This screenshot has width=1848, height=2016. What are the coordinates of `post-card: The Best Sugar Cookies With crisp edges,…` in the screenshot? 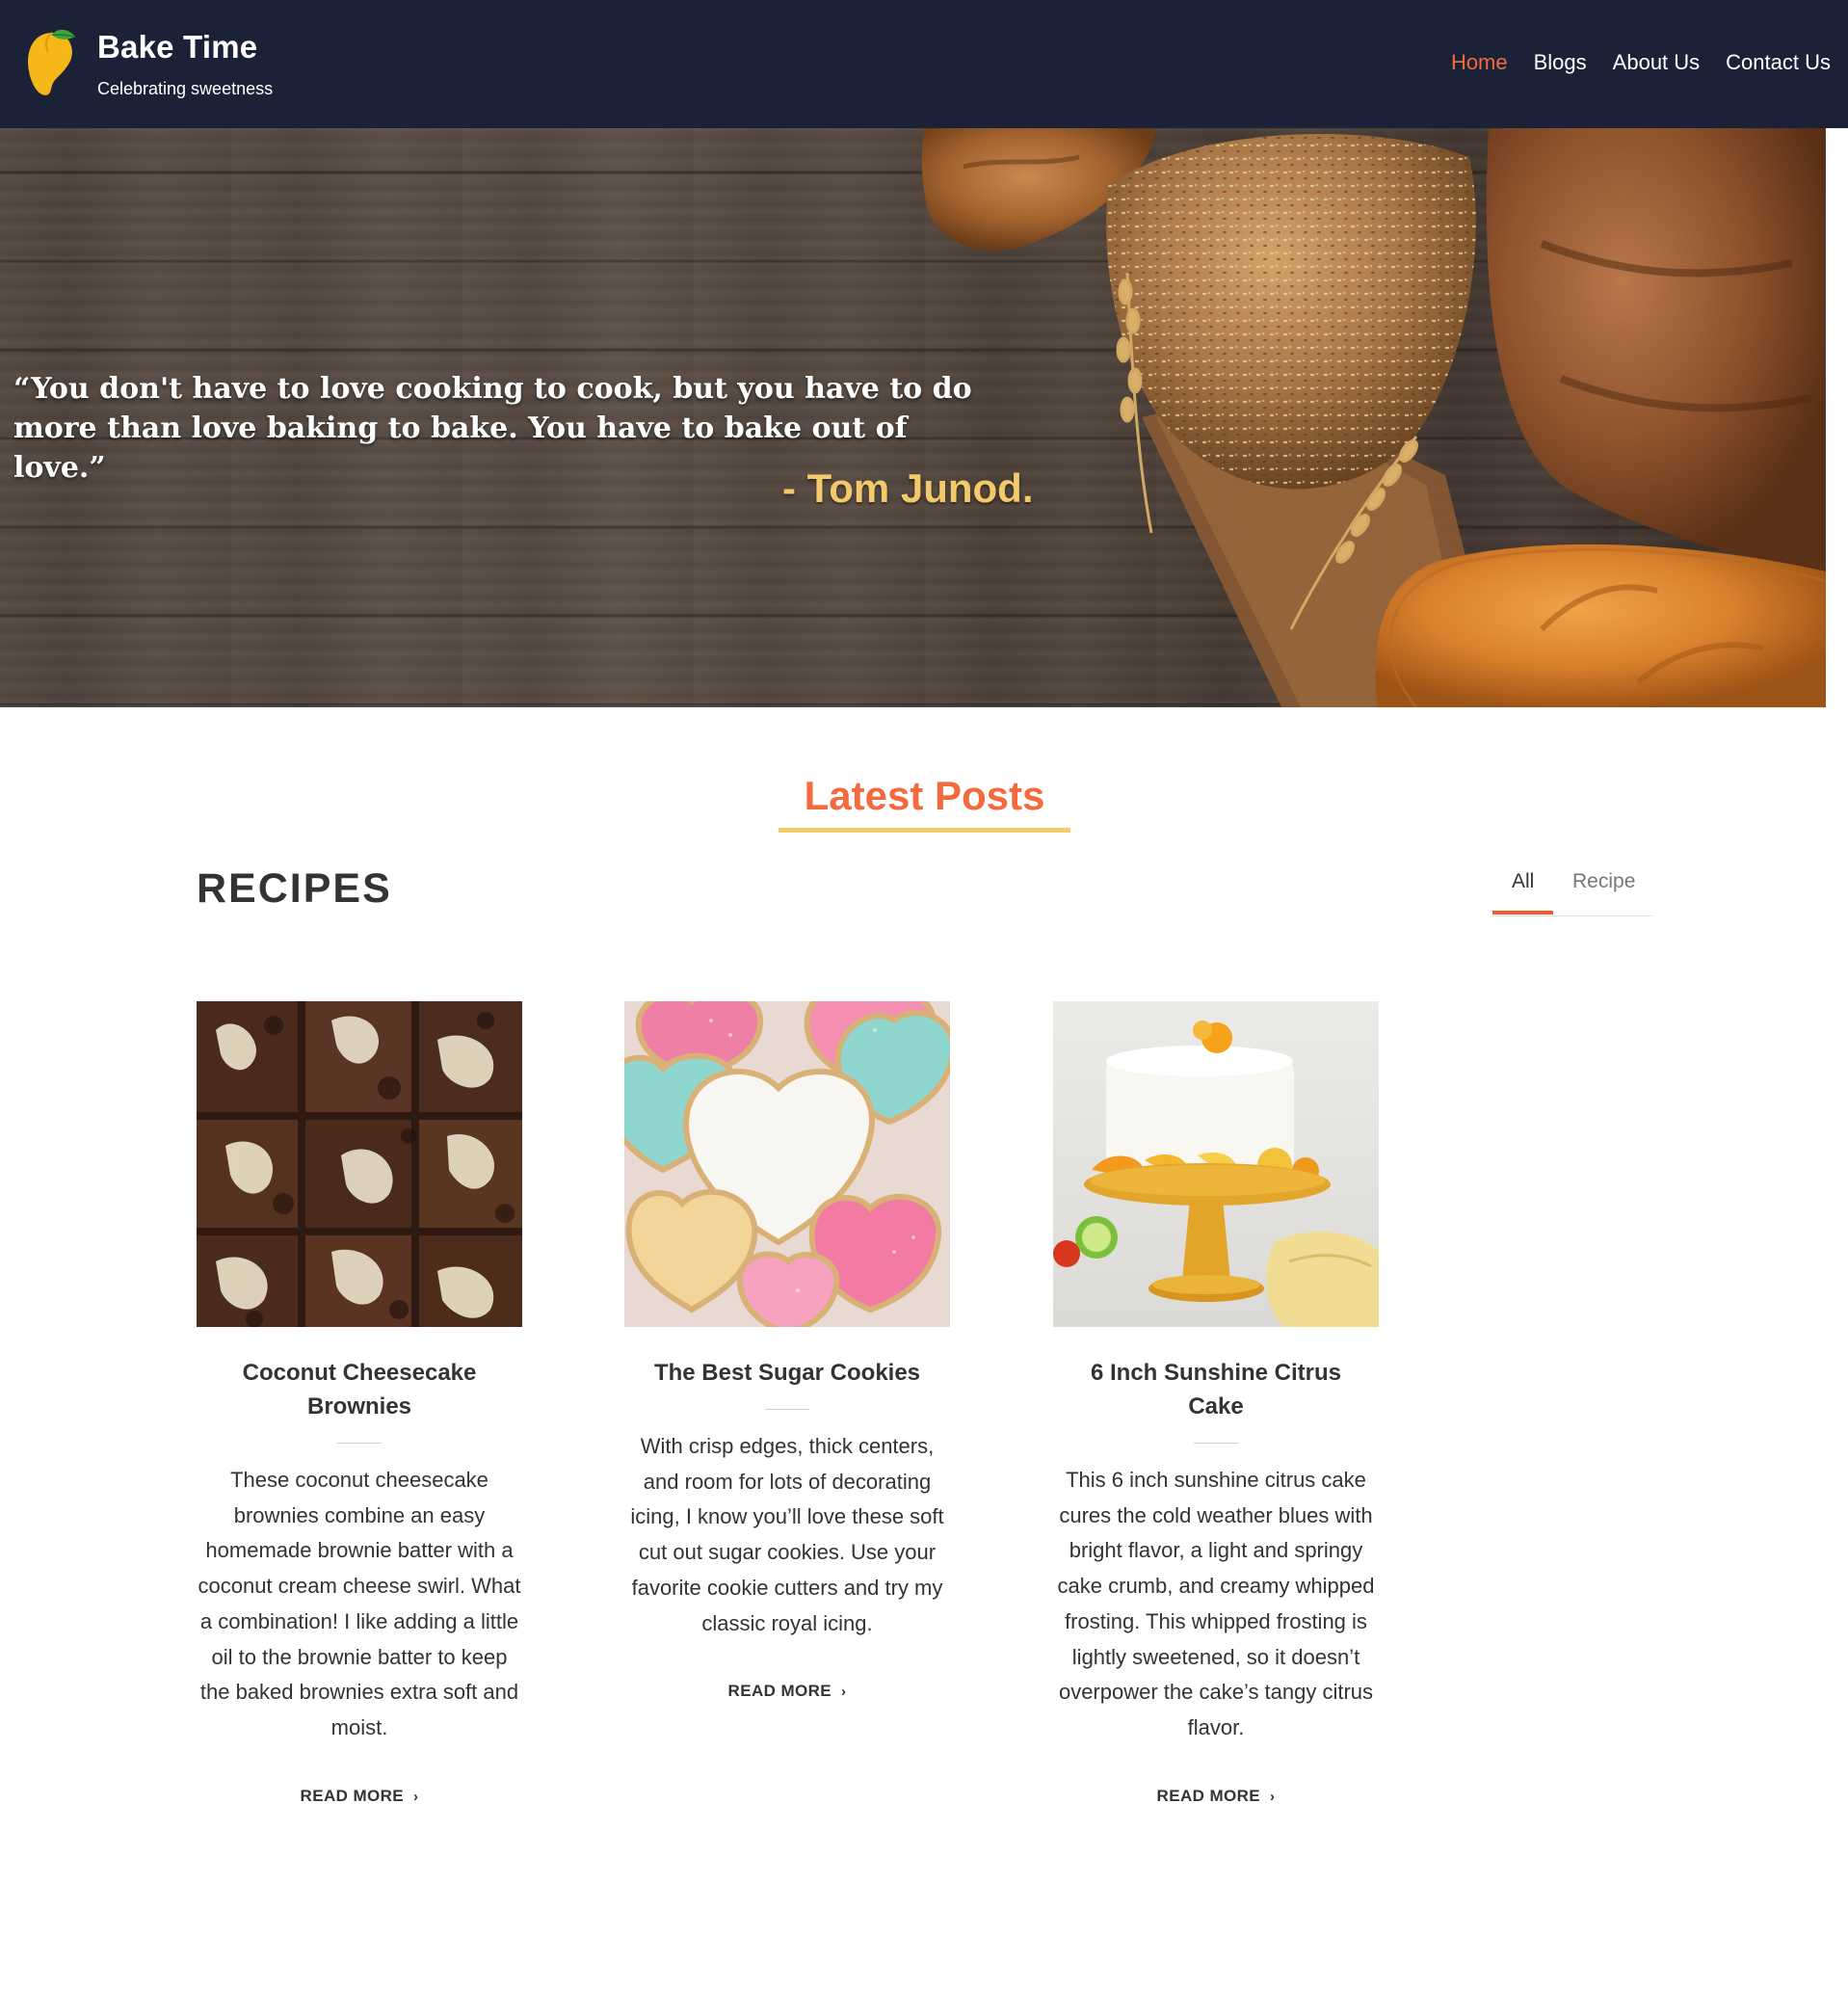 It's located at (787, 1351).